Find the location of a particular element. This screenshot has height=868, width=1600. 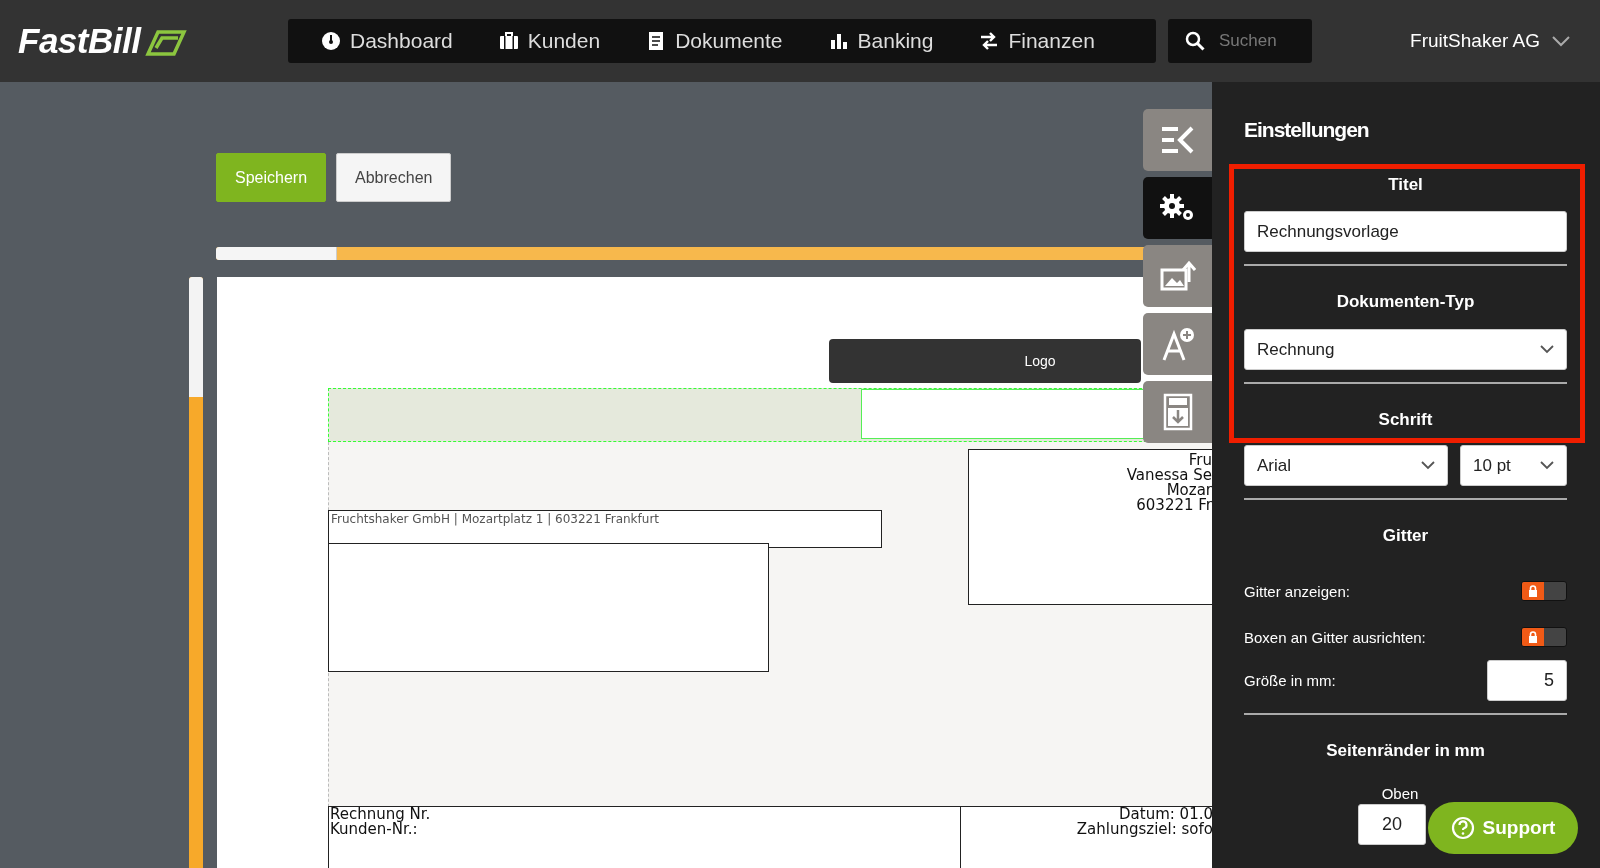

recipient-line: Mozar is located at coordinates (1189, 490).